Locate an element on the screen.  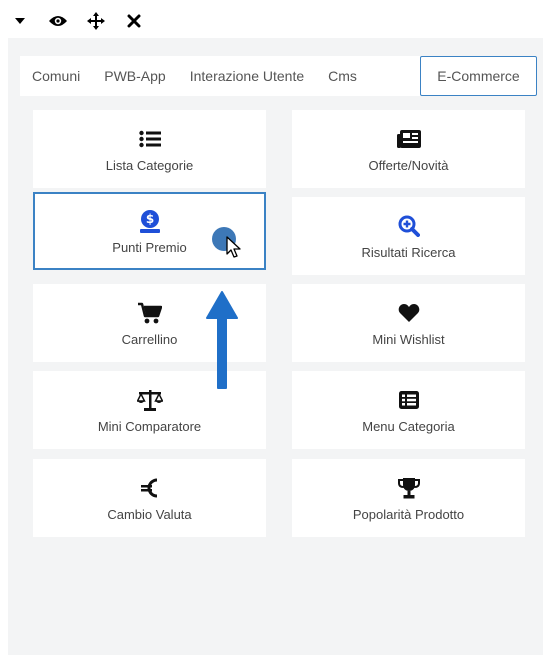
mouse-pointer-icon is located at coordinates (233, 247).